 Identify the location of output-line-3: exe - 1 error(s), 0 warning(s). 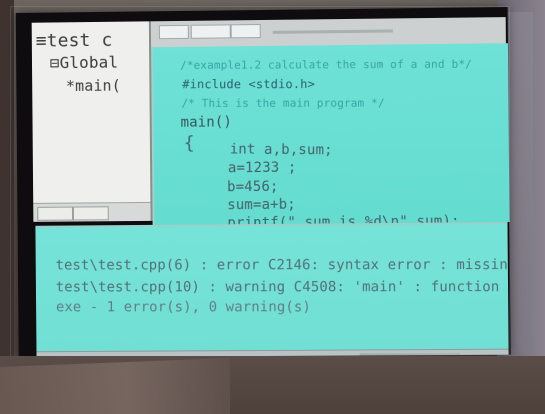
(183, 307).